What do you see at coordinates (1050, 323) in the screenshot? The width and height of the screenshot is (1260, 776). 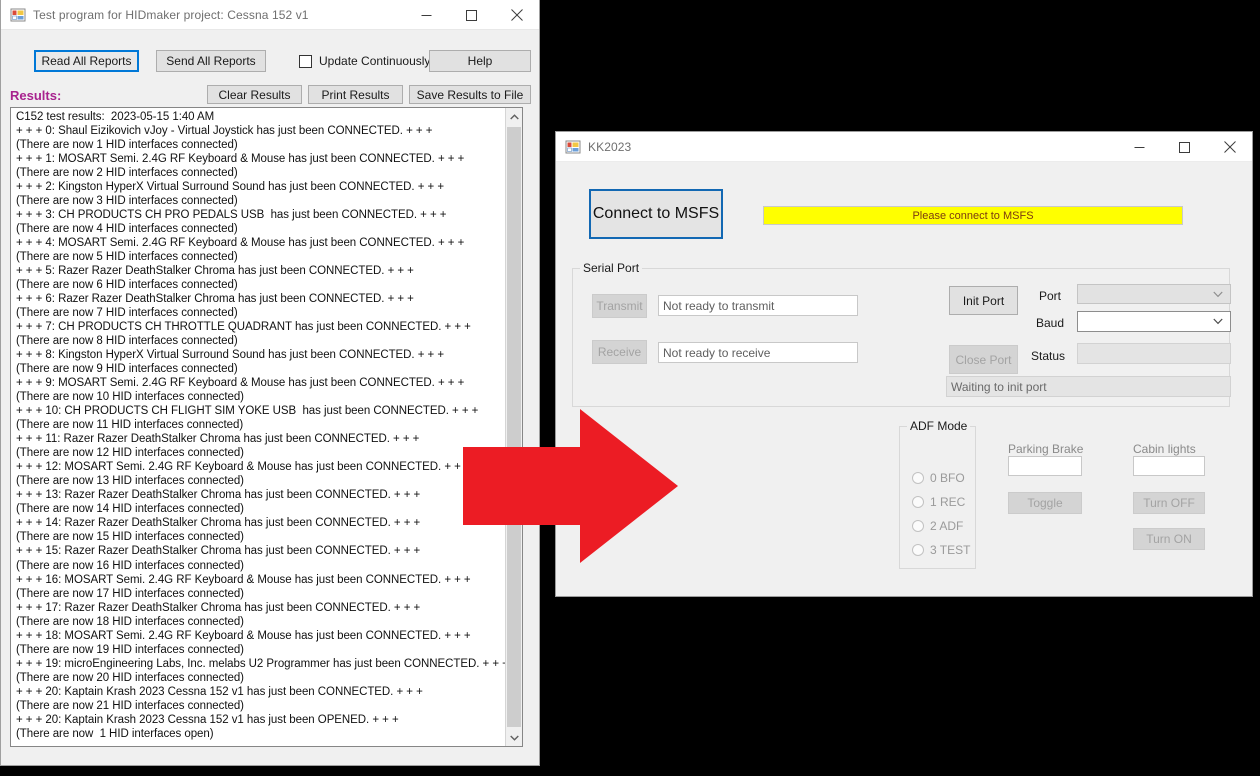 I see `baud-label: Baud` at bounding box center [1050, 323].